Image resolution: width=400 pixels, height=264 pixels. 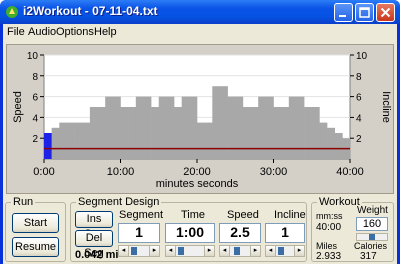 What do you see at coordinates (33, 56) in the screenshot?
I see `y-tick-label-left: 10` at bounding box center [33, 56].